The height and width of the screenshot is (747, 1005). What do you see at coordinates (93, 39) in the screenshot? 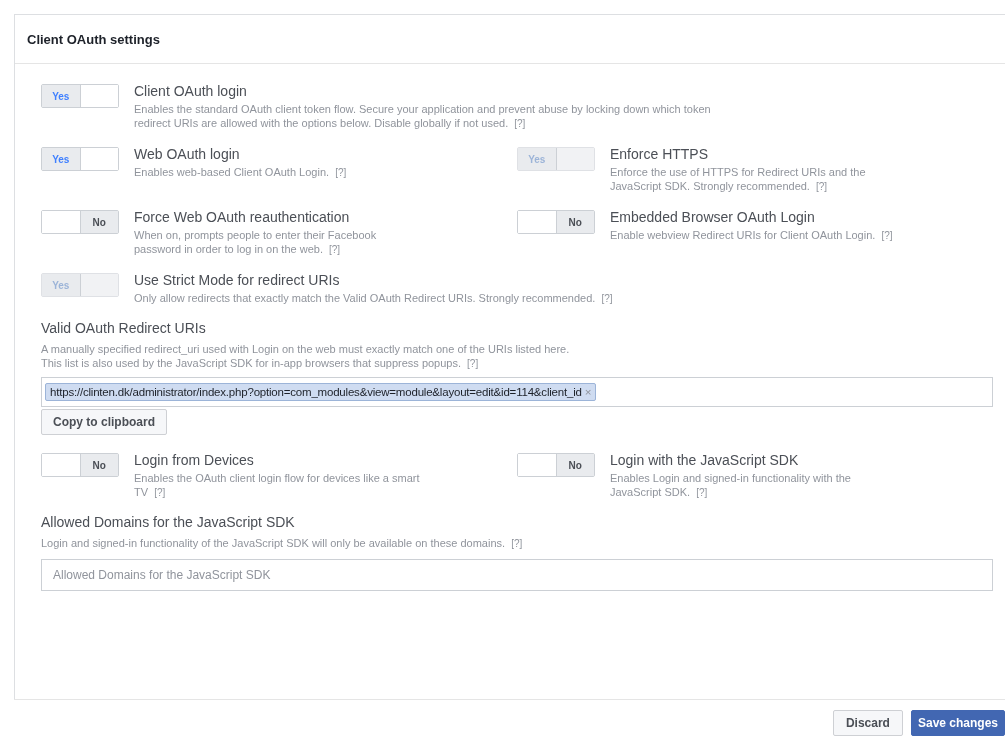
I see `panel-title: Client OAuth settings` at bounding box center [93, 39].